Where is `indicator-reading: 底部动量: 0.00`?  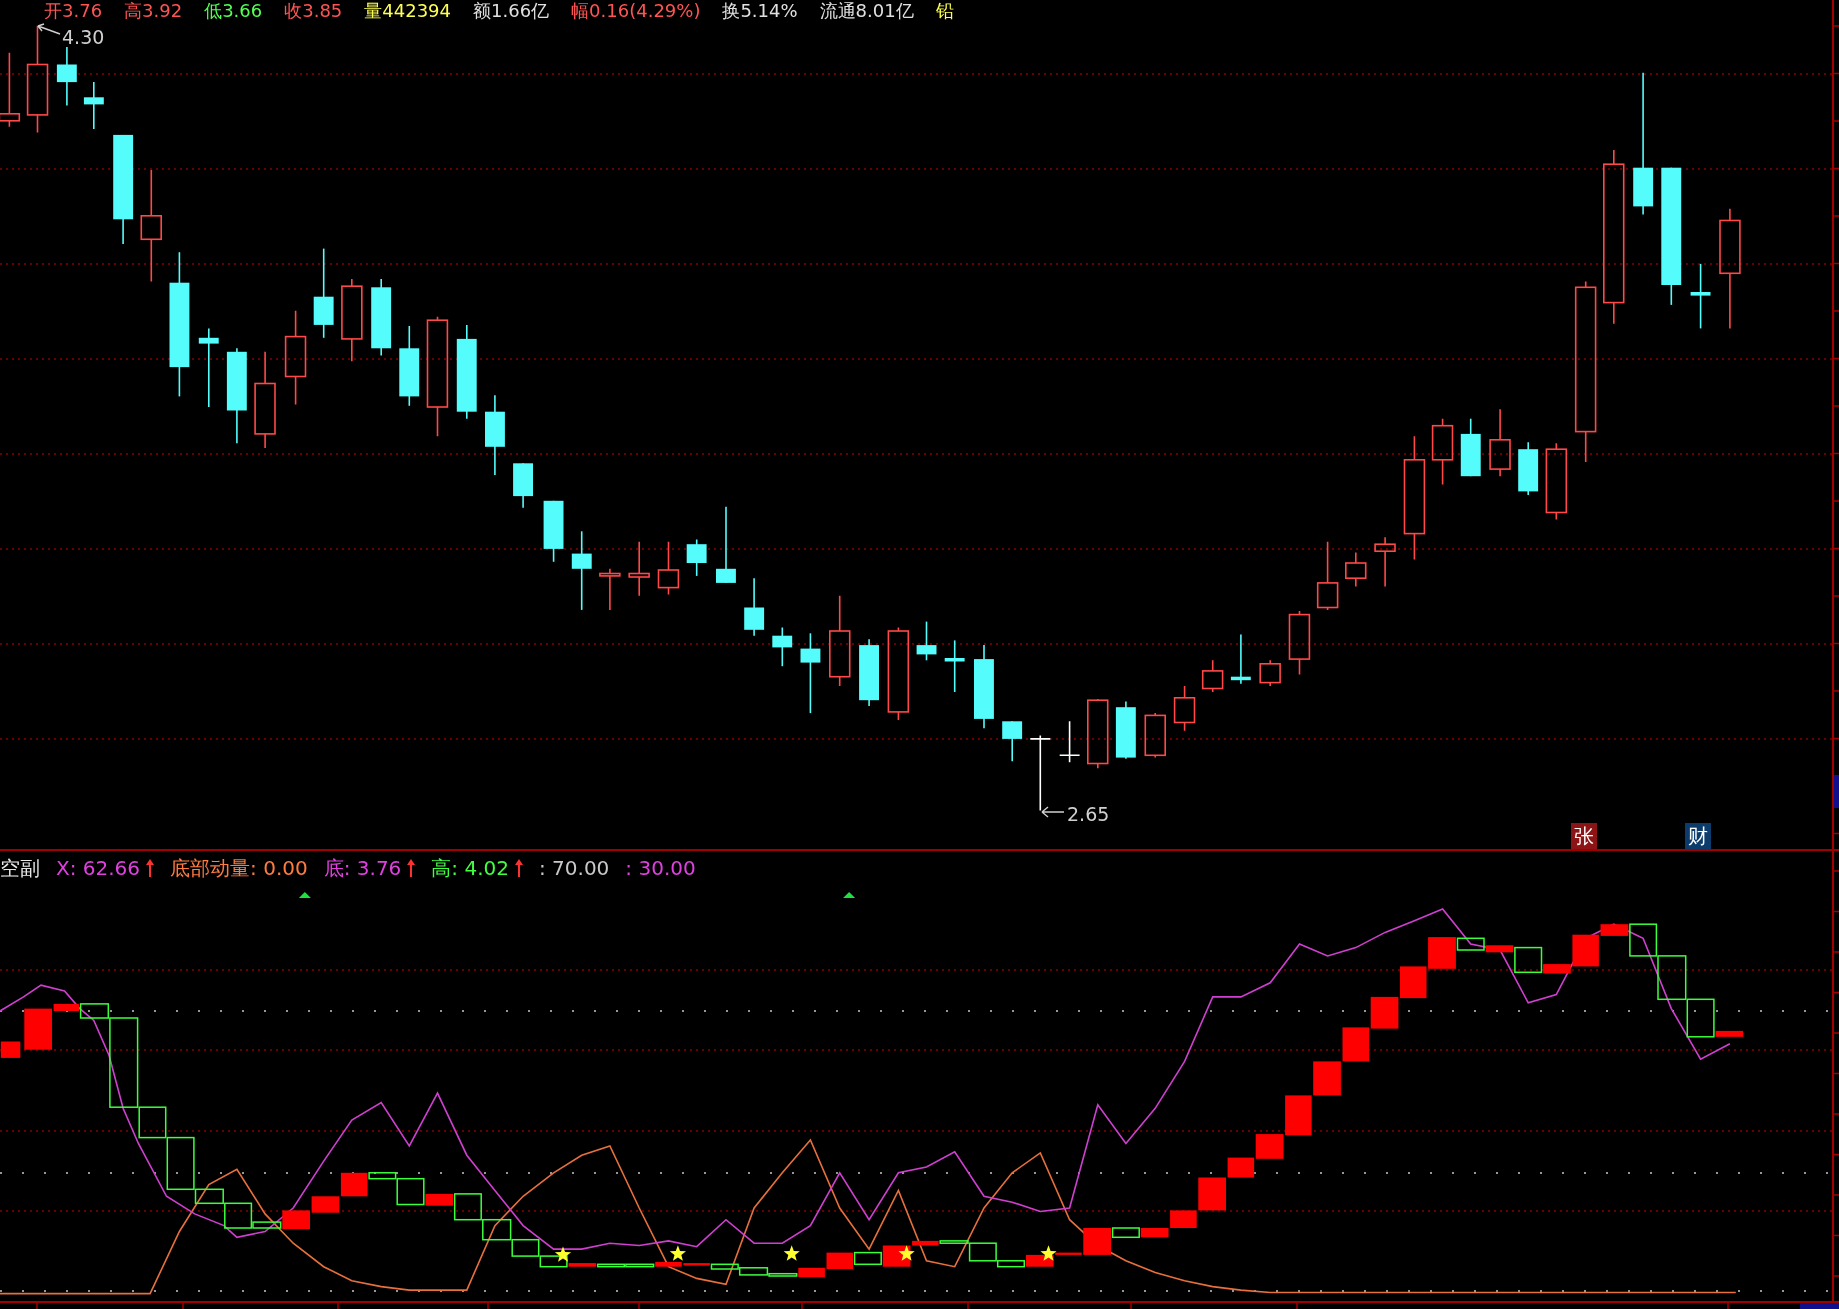 indicator-reading: 底部动量: 0.00 is located at coordinates (239, 868).